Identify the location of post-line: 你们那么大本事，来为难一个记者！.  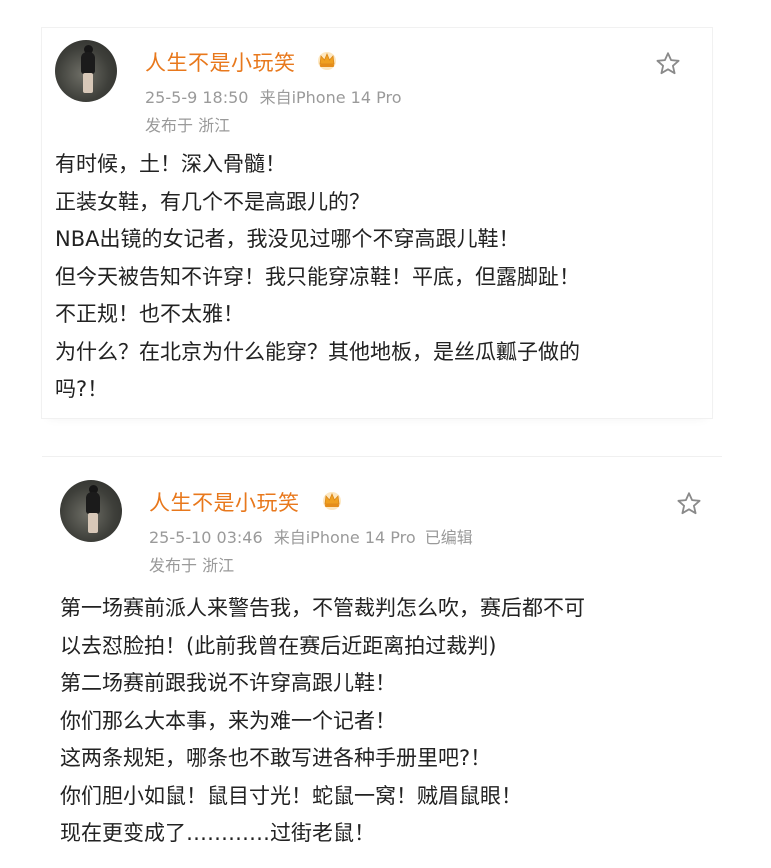
(228, 720).